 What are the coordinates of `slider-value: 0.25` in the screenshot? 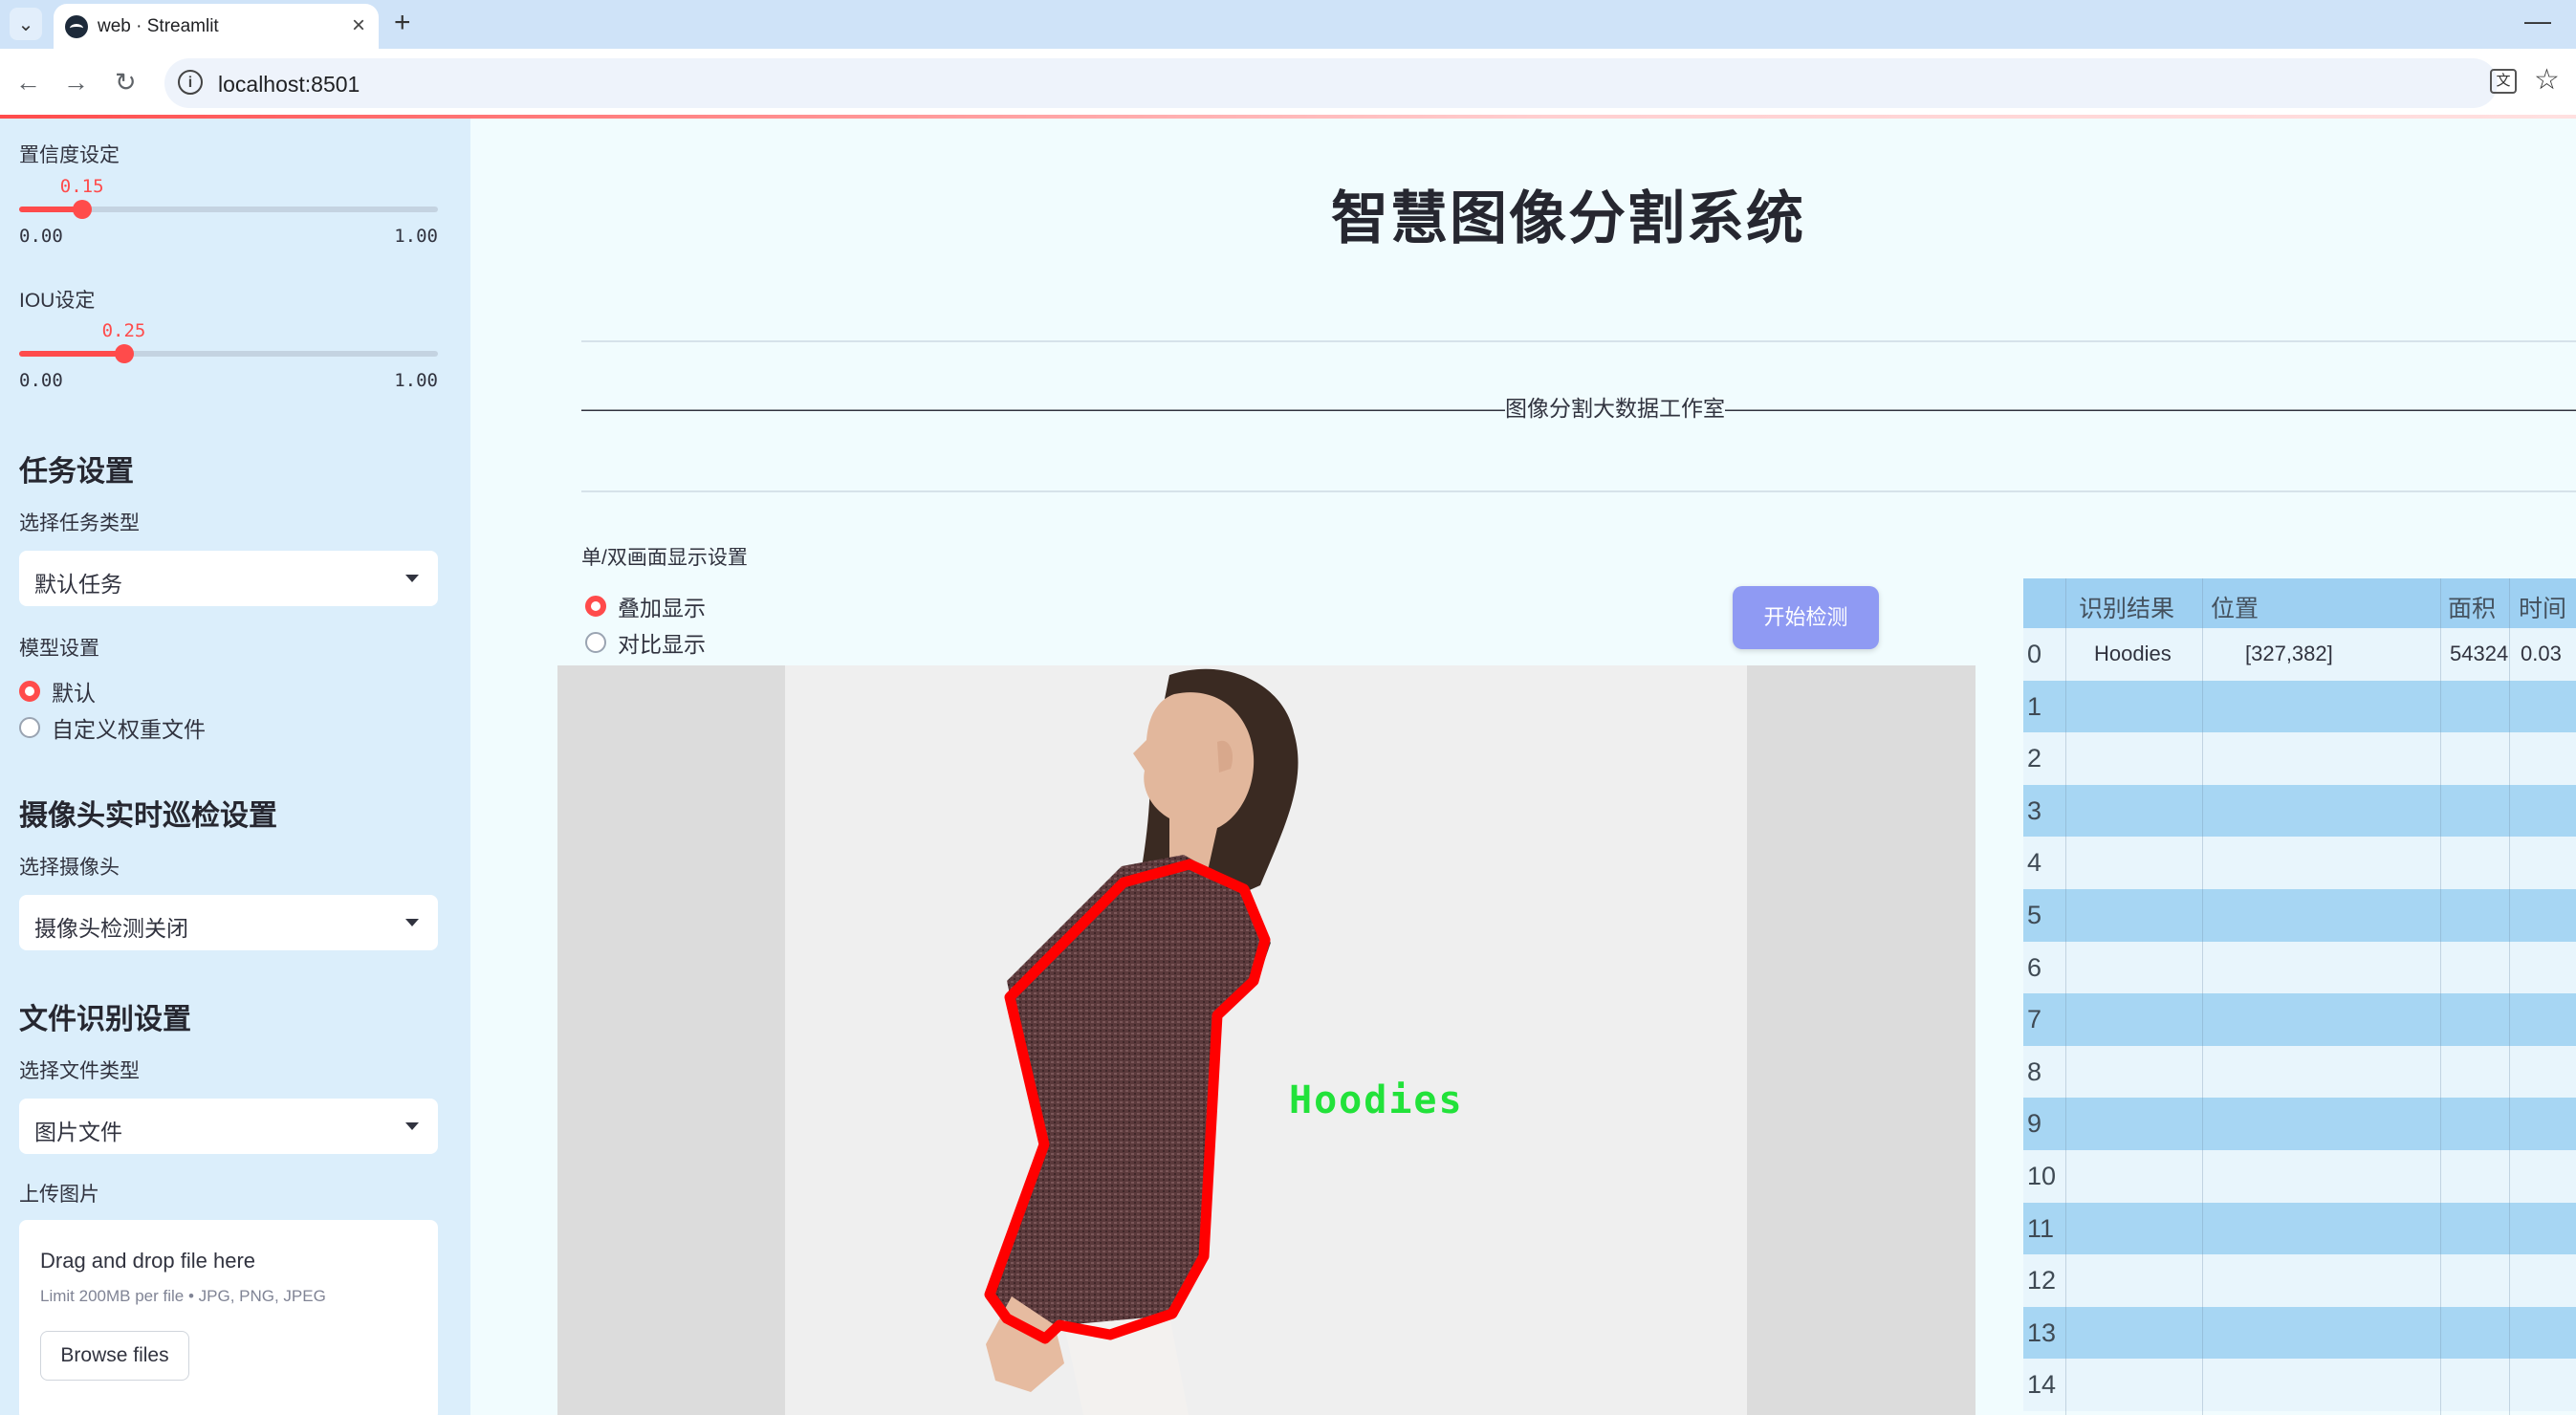 It's located at (123, 330).